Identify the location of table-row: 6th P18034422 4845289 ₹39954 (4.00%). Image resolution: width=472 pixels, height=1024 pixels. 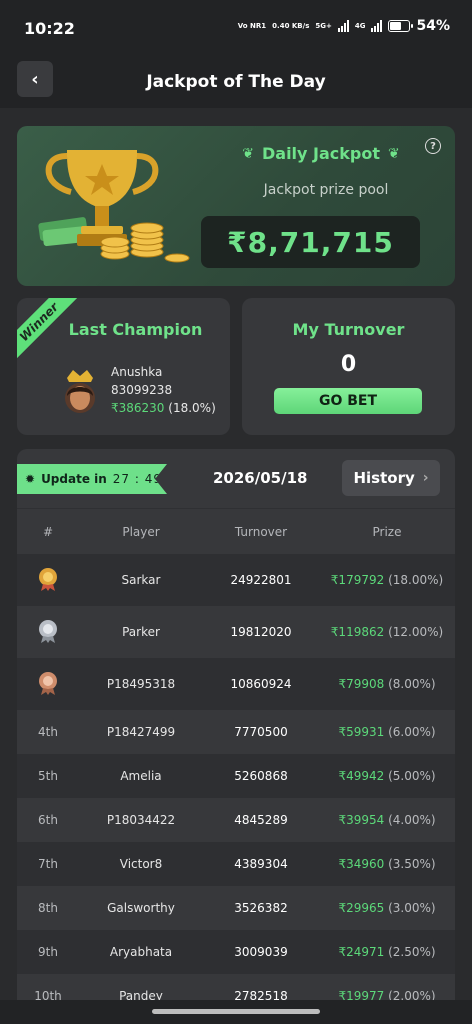
(236, 820).